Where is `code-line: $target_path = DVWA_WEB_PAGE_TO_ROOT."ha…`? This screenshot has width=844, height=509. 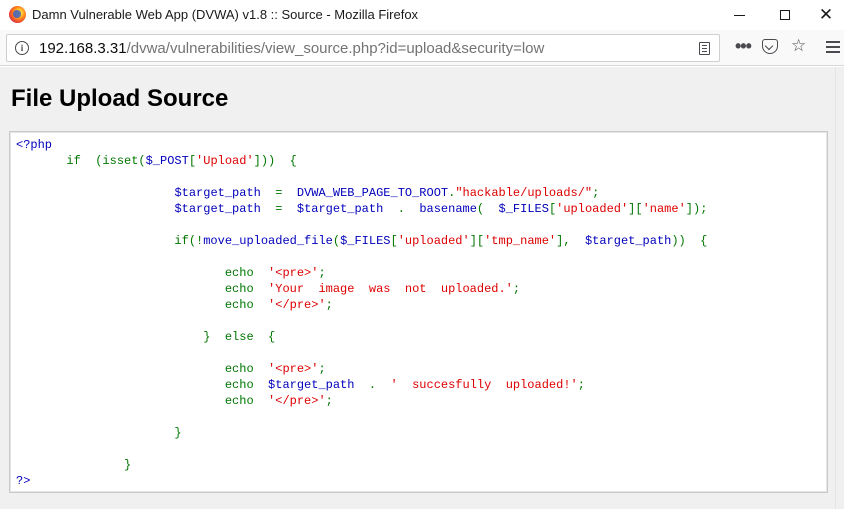 code-line: $target_path = DVWA_WEB_PAGE_TO_ROOT."ha… is located at coordinates (361, 193).